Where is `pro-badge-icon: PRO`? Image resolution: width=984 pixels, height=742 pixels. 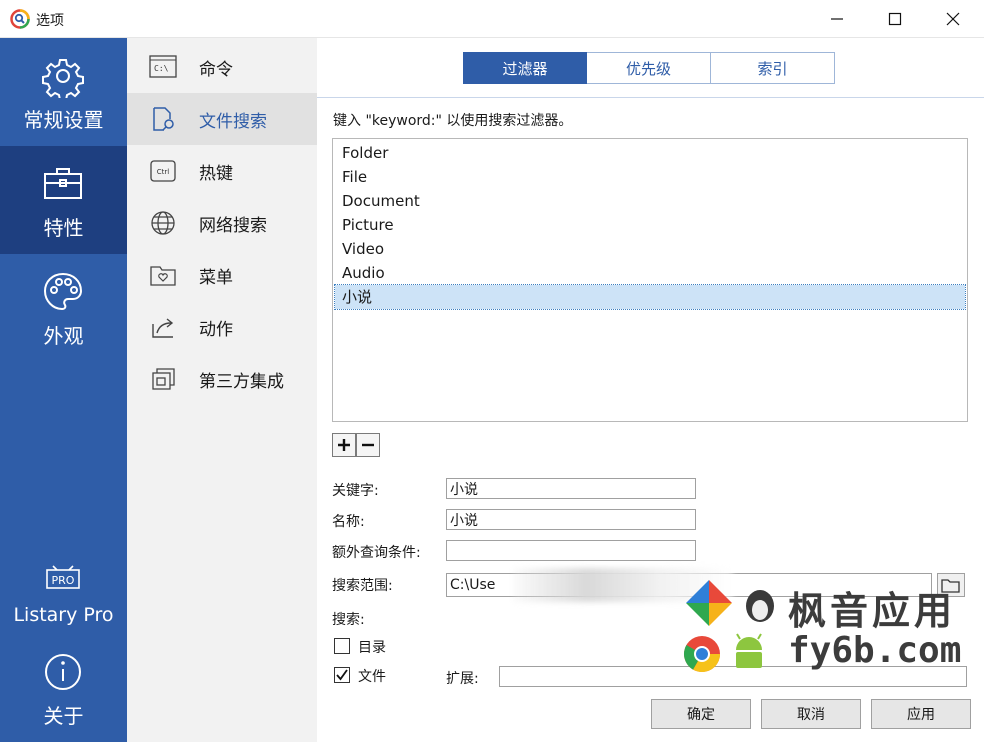 pro-badge-icon: PRO is located at coordinates (63, 577).